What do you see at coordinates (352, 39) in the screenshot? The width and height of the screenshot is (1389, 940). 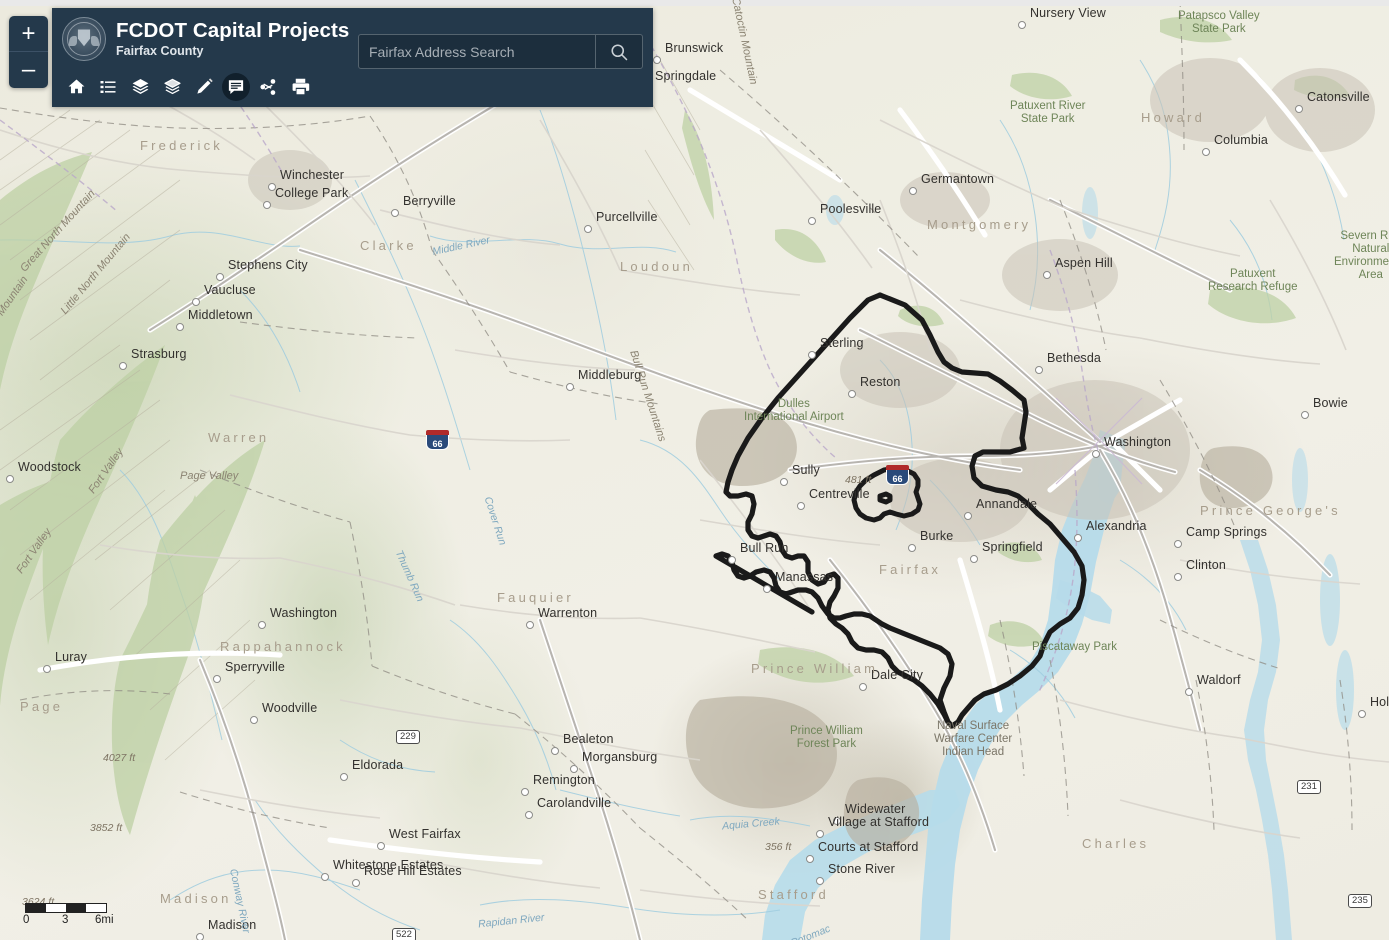 I see `header-title-row: FCDOT Capital Projects Fairfax County` at bounding box center [352, 39].